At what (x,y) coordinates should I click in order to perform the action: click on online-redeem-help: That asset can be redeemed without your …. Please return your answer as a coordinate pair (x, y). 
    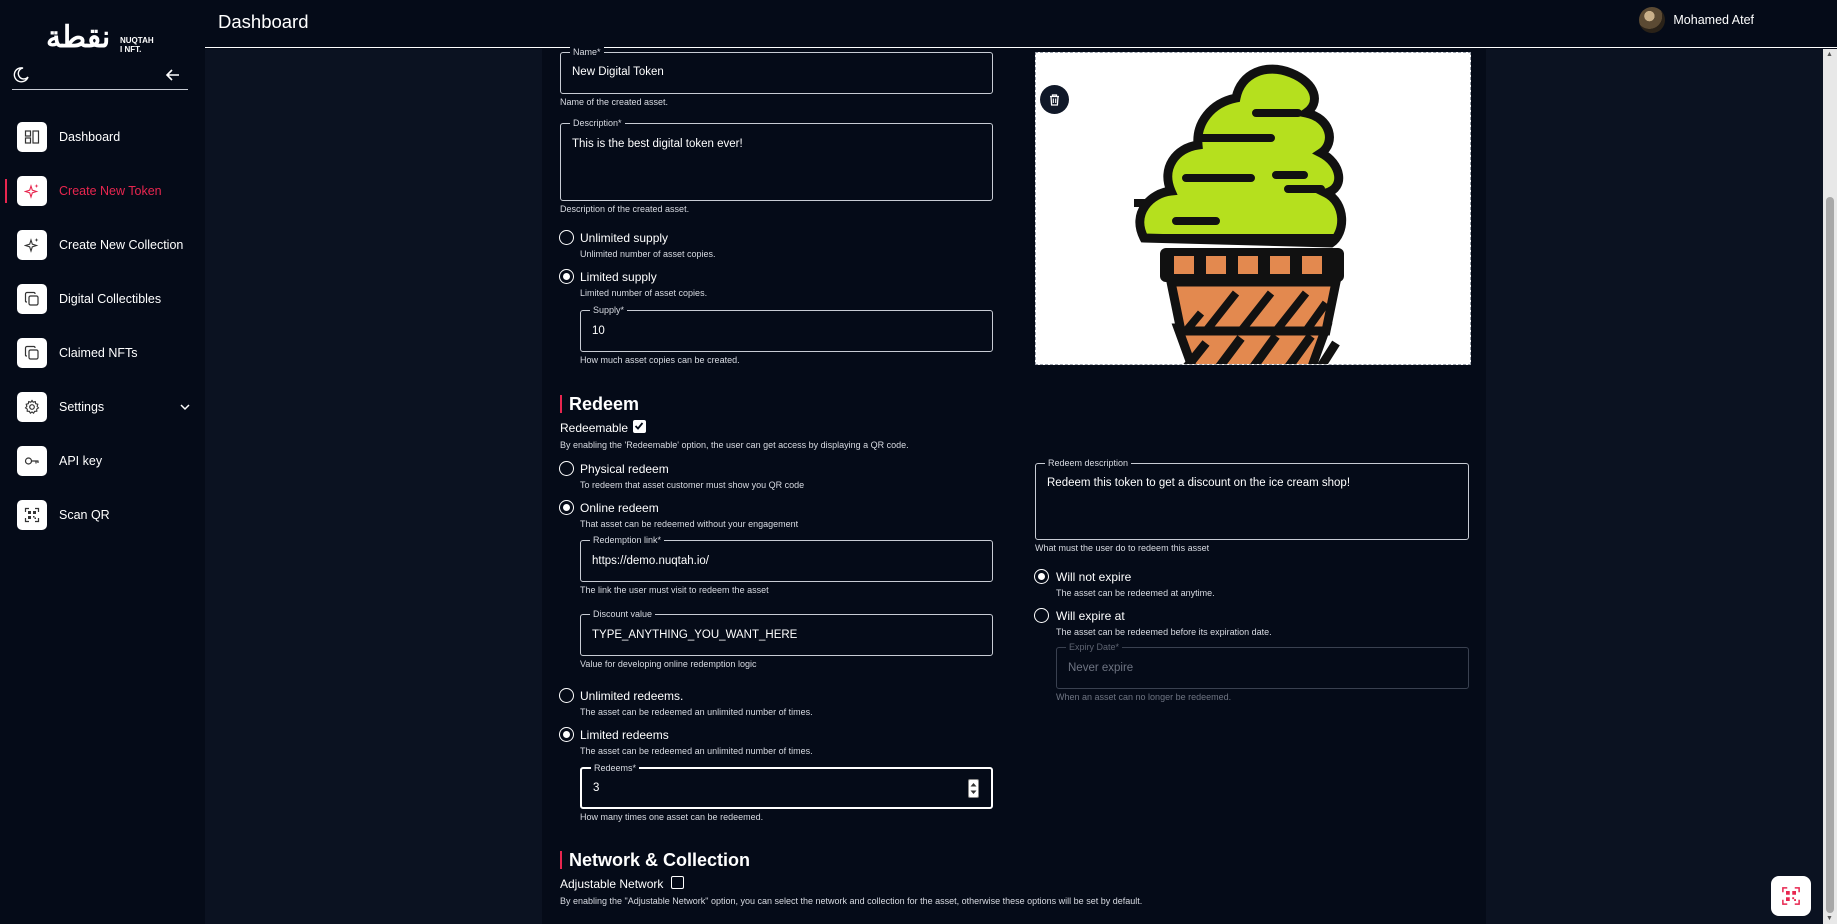
    Looking at the image, I should click on (689, 524).